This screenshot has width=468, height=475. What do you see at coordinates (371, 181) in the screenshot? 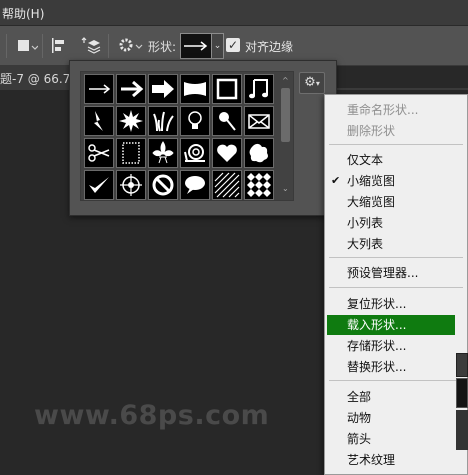
I see `menu-item-small-thumbnail-label: 小缩览图` at bounding box center [371, 181].